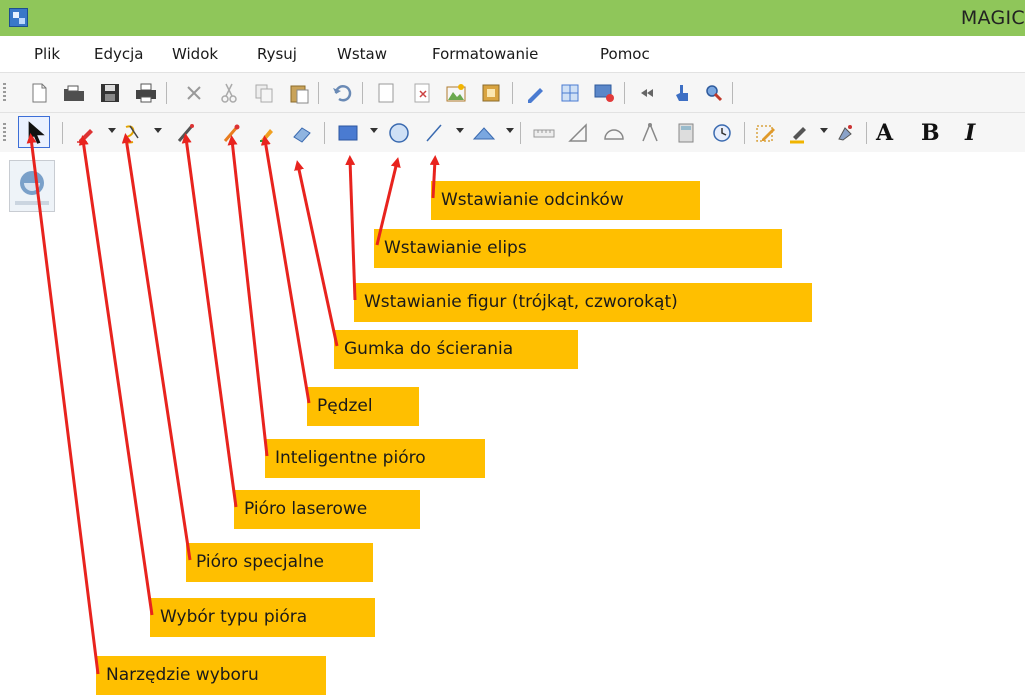 Image resolution: width=1025 pixels, height=695 pixels. I want to click on color-fill-icon, so click(844, 133).